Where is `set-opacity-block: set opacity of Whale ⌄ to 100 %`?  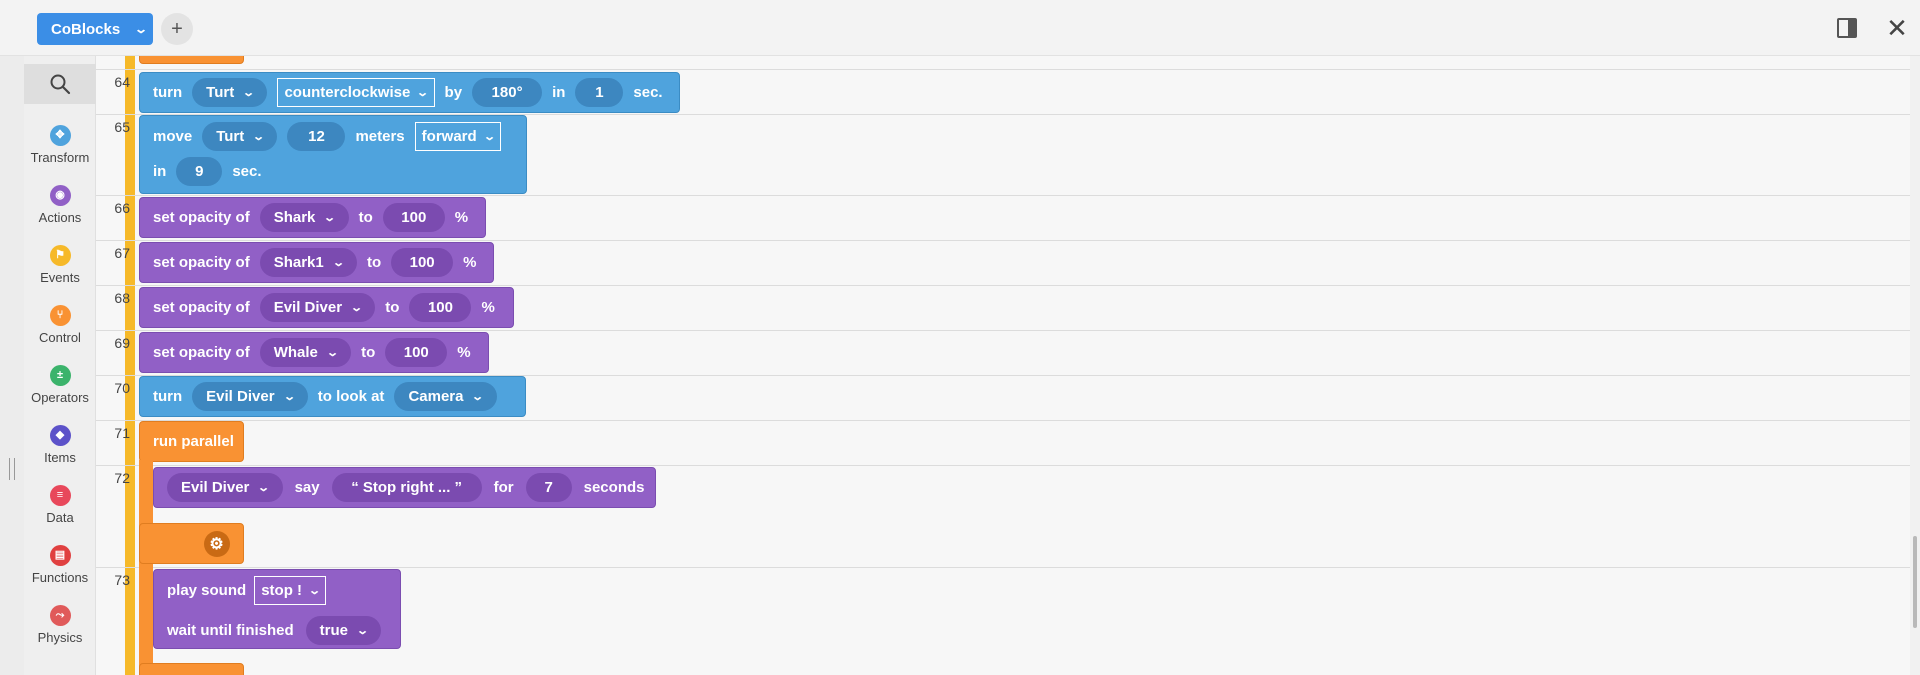 set-opacity-block: set opacity of Whale ⌄ to 100 % is located at coordinates (314, 352).